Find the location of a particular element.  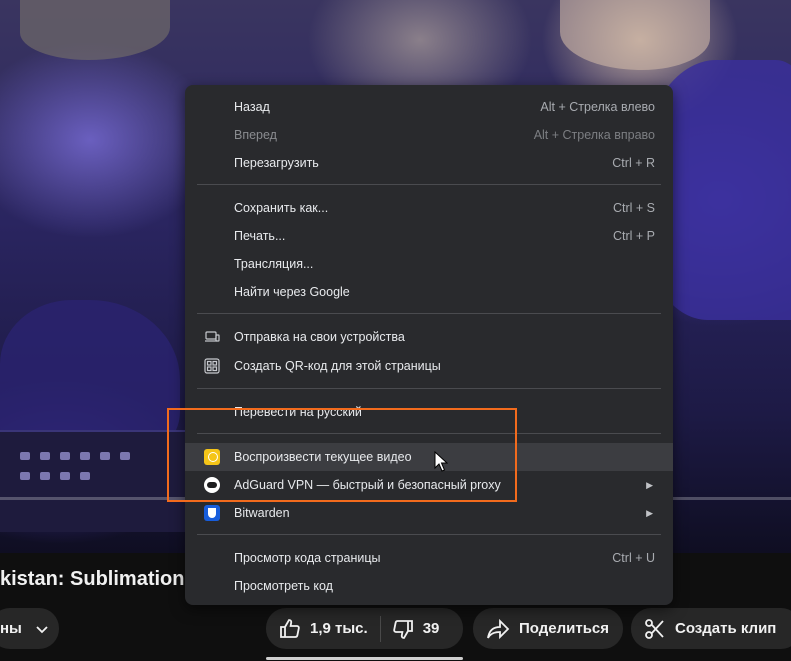

annotation-highlight-box is located at coordinates (342, 455).